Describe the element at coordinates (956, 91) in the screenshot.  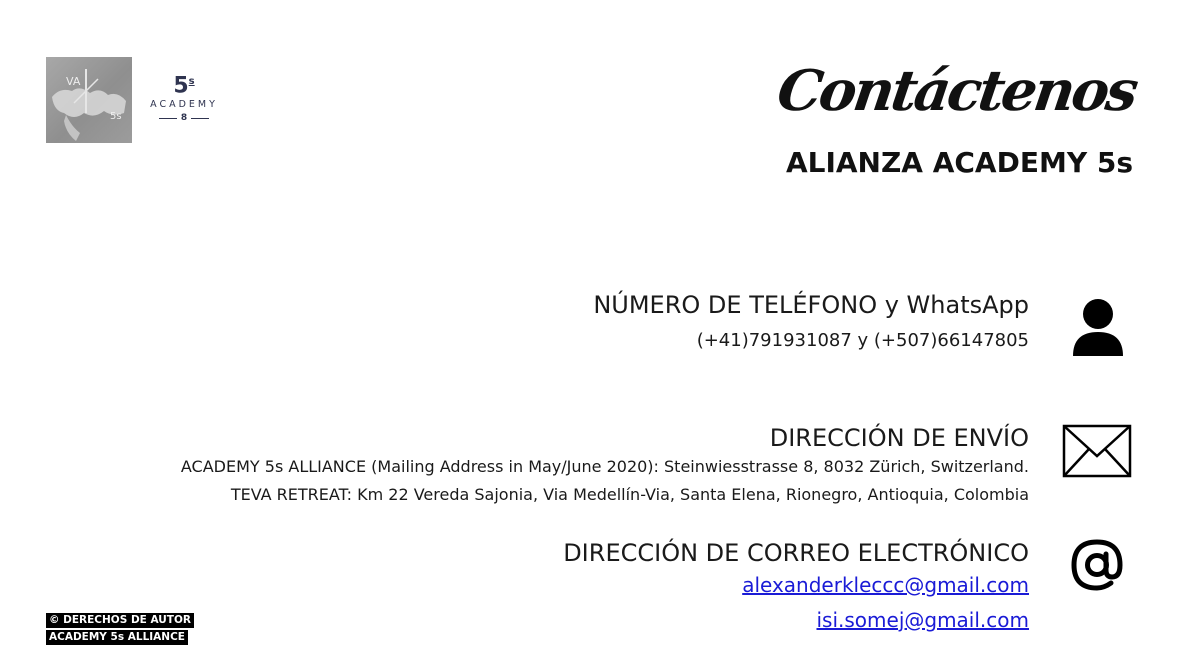
I see `page-title: Contáctenos` at that location.